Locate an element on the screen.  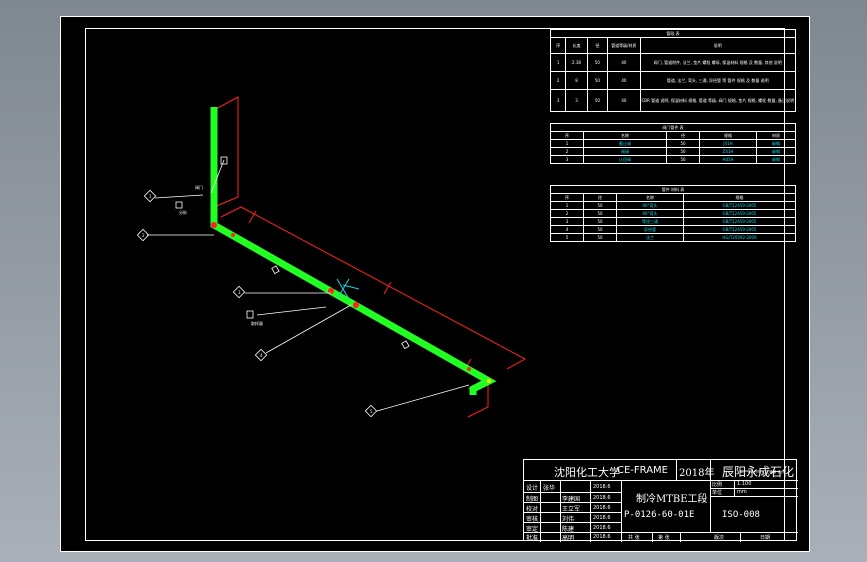
table-cell: 止回阀 is located at coordinates (625, 159).